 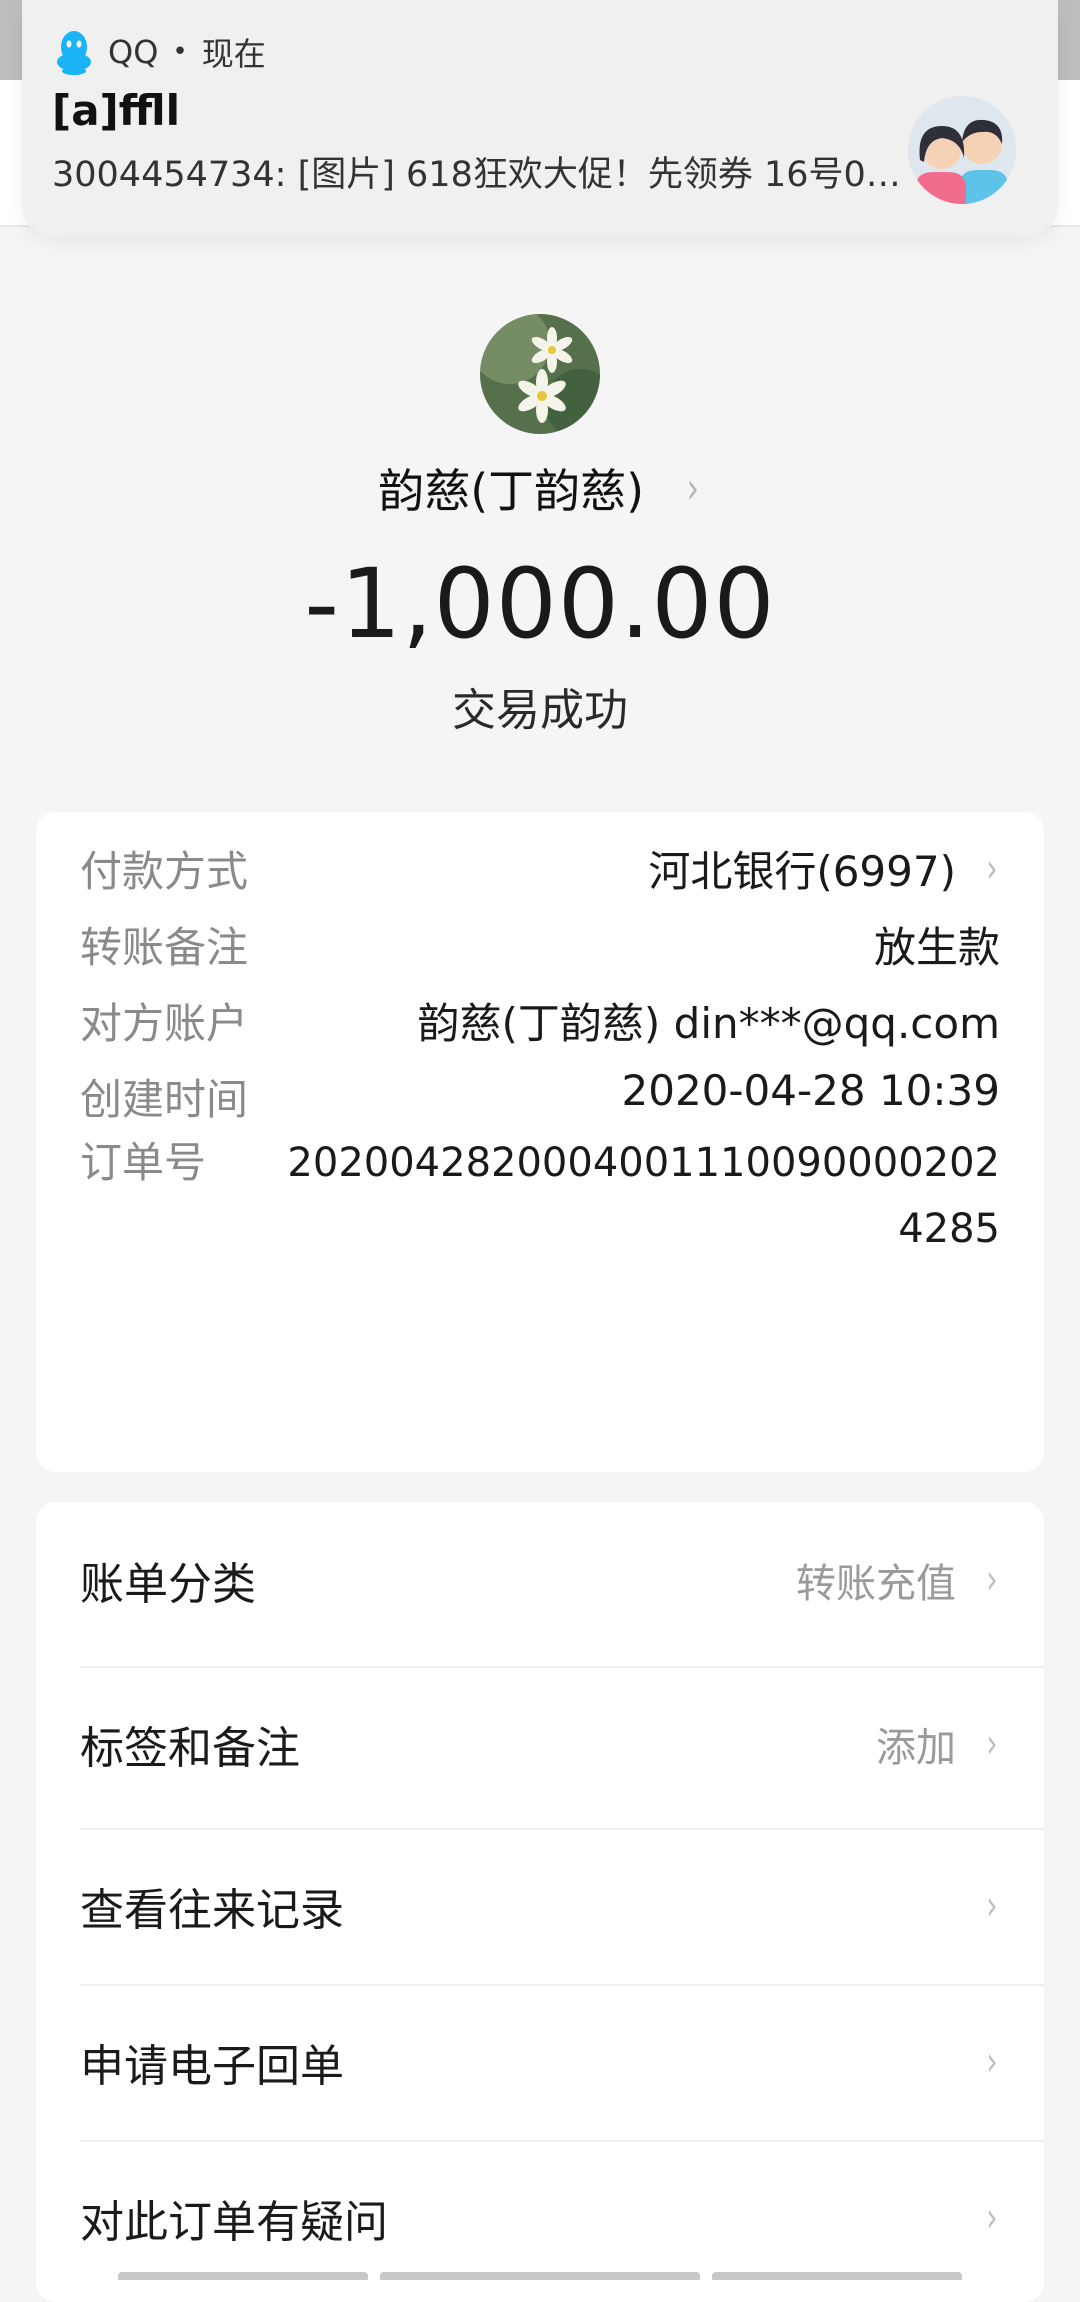 I want to click on menu-label: 账单分类, so click(x=168, y=1584).